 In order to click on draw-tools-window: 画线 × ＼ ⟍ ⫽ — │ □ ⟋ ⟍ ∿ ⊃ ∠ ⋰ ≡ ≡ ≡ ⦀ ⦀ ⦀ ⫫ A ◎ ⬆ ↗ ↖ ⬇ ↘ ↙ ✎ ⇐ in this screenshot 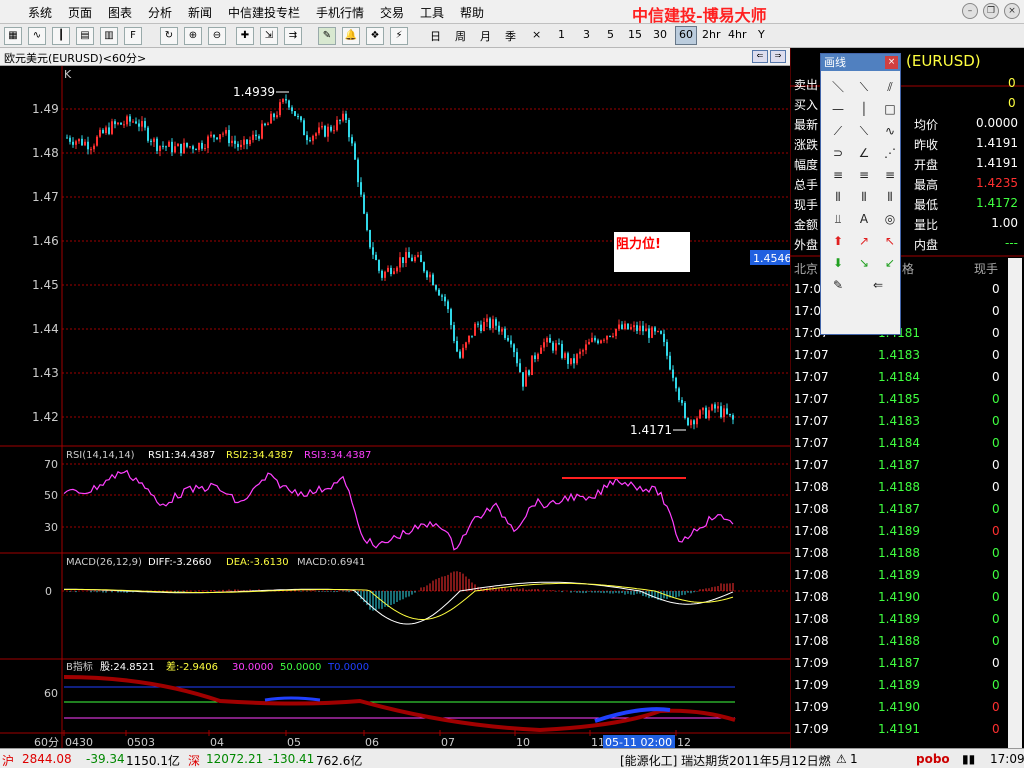, I will do `click(860, 194)`.